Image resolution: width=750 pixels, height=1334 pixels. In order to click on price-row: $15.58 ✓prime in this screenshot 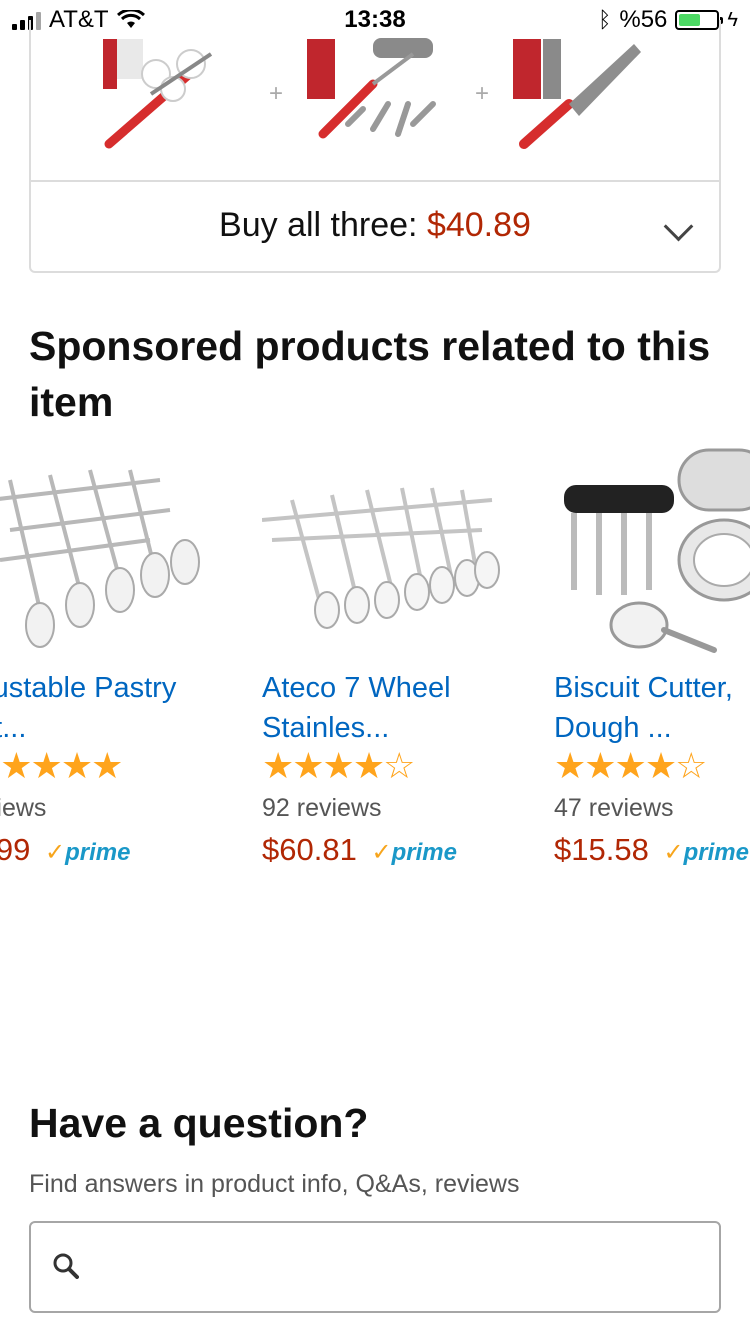, I will do `click(651, 850)`.